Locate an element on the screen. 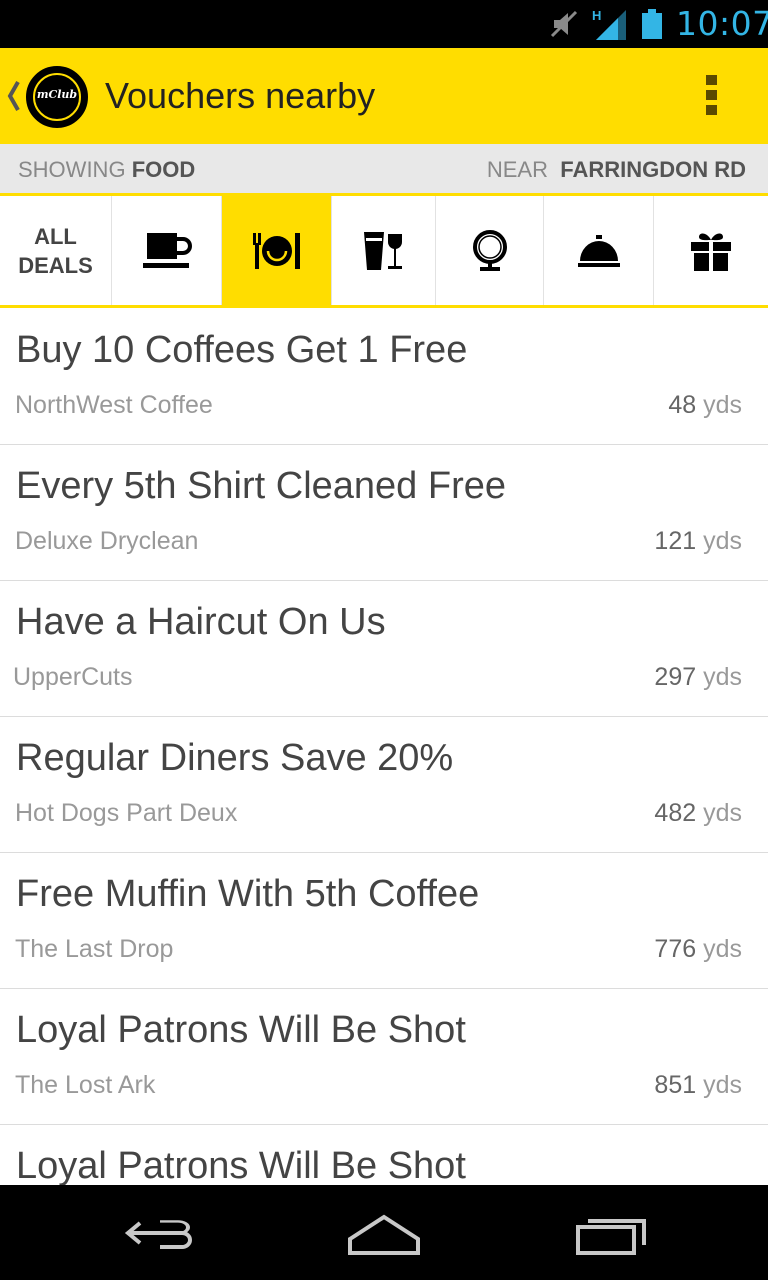 This screenshot has height=1280, width=768. voucher-place: Hot Dogs Part Deux is located at coordinates (126, 813).